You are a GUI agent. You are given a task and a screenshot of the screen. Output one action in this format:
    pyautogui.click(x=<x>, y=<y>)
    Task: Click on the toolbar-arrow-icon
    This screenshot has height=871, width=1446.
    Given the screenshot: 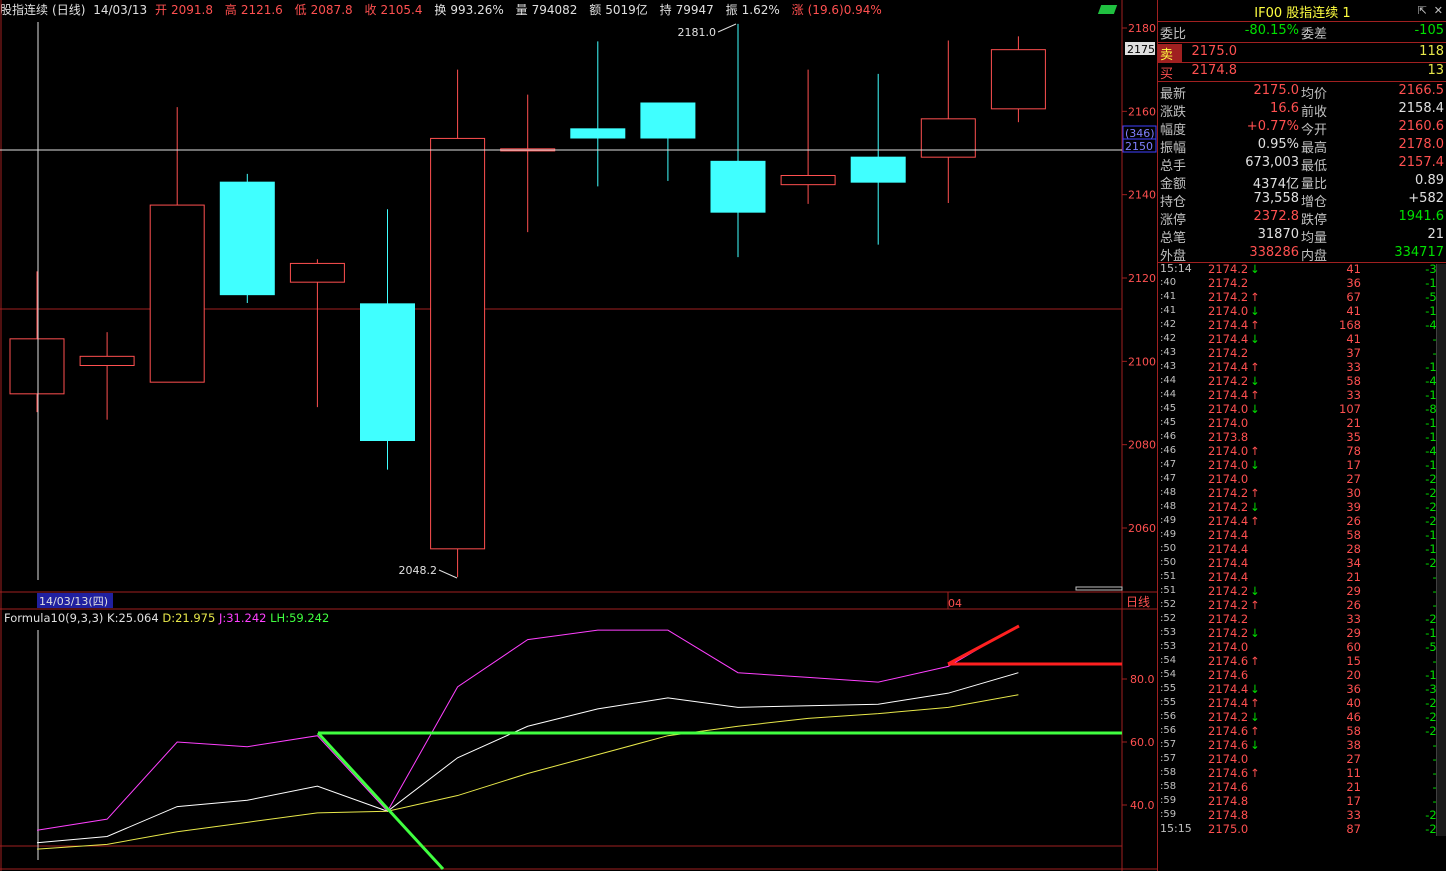 What is the action you would take?
    pyautogui.click(x=1107, y=9)
    